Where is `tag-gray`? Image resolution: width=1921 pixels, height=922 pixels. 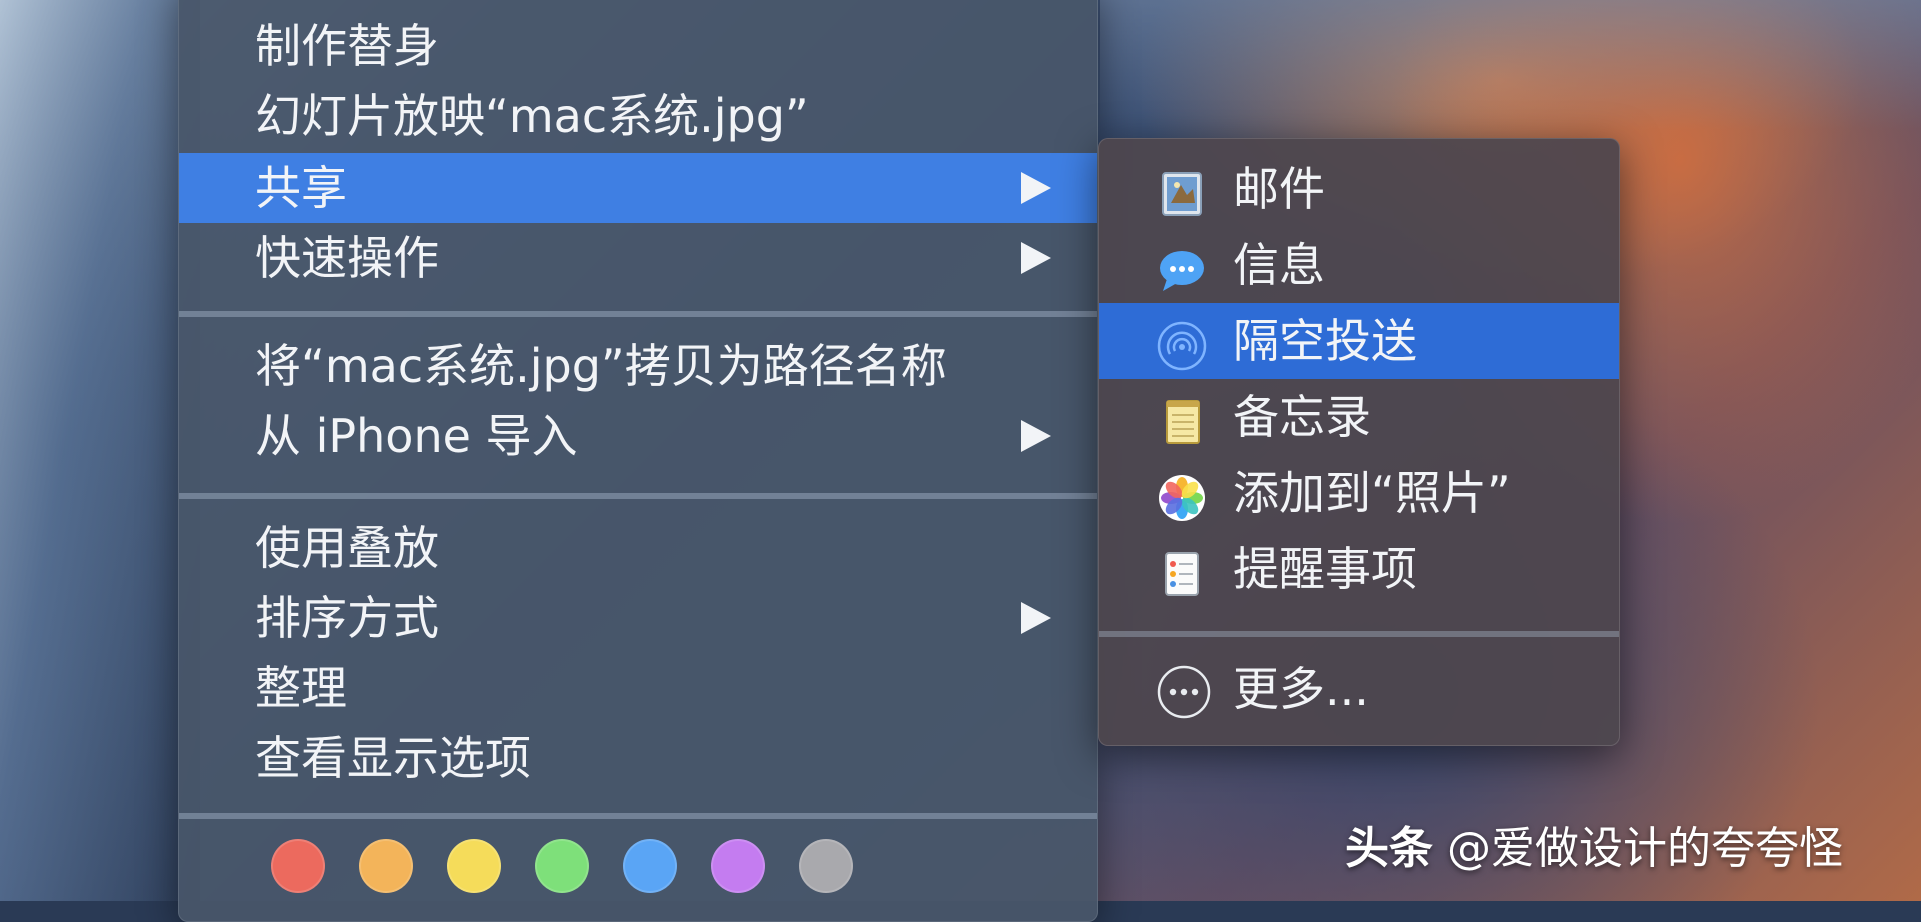
tag-gray is located at coordinates (826, 866).